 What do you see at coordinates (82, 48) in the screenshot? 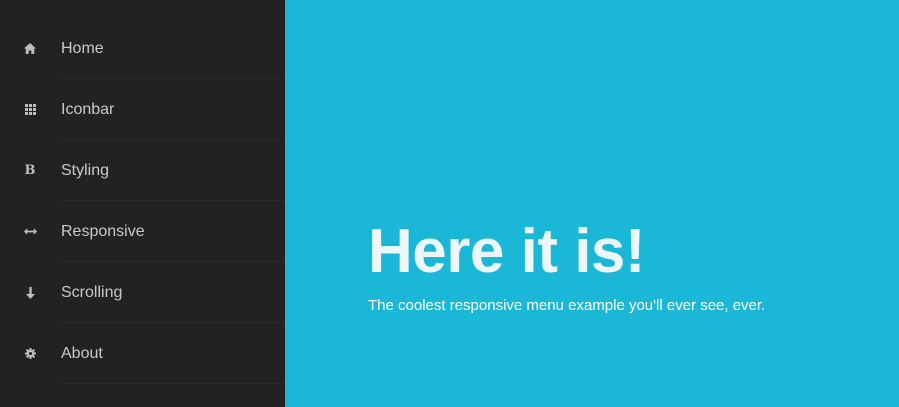
I see `sidebar-item-label: Home` at bounding box center [82, 48].